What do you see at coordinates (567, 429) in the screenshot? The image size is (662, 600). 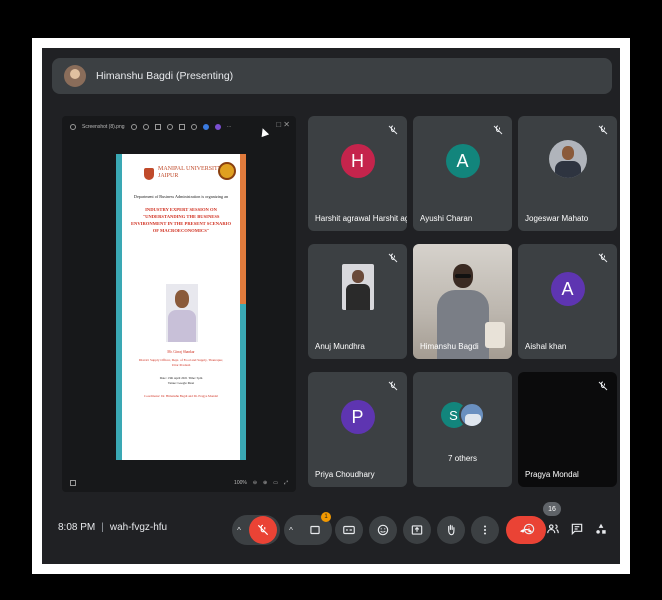 I see `participant-tile: Pragya Mondal` at bounding box center [567, 429].